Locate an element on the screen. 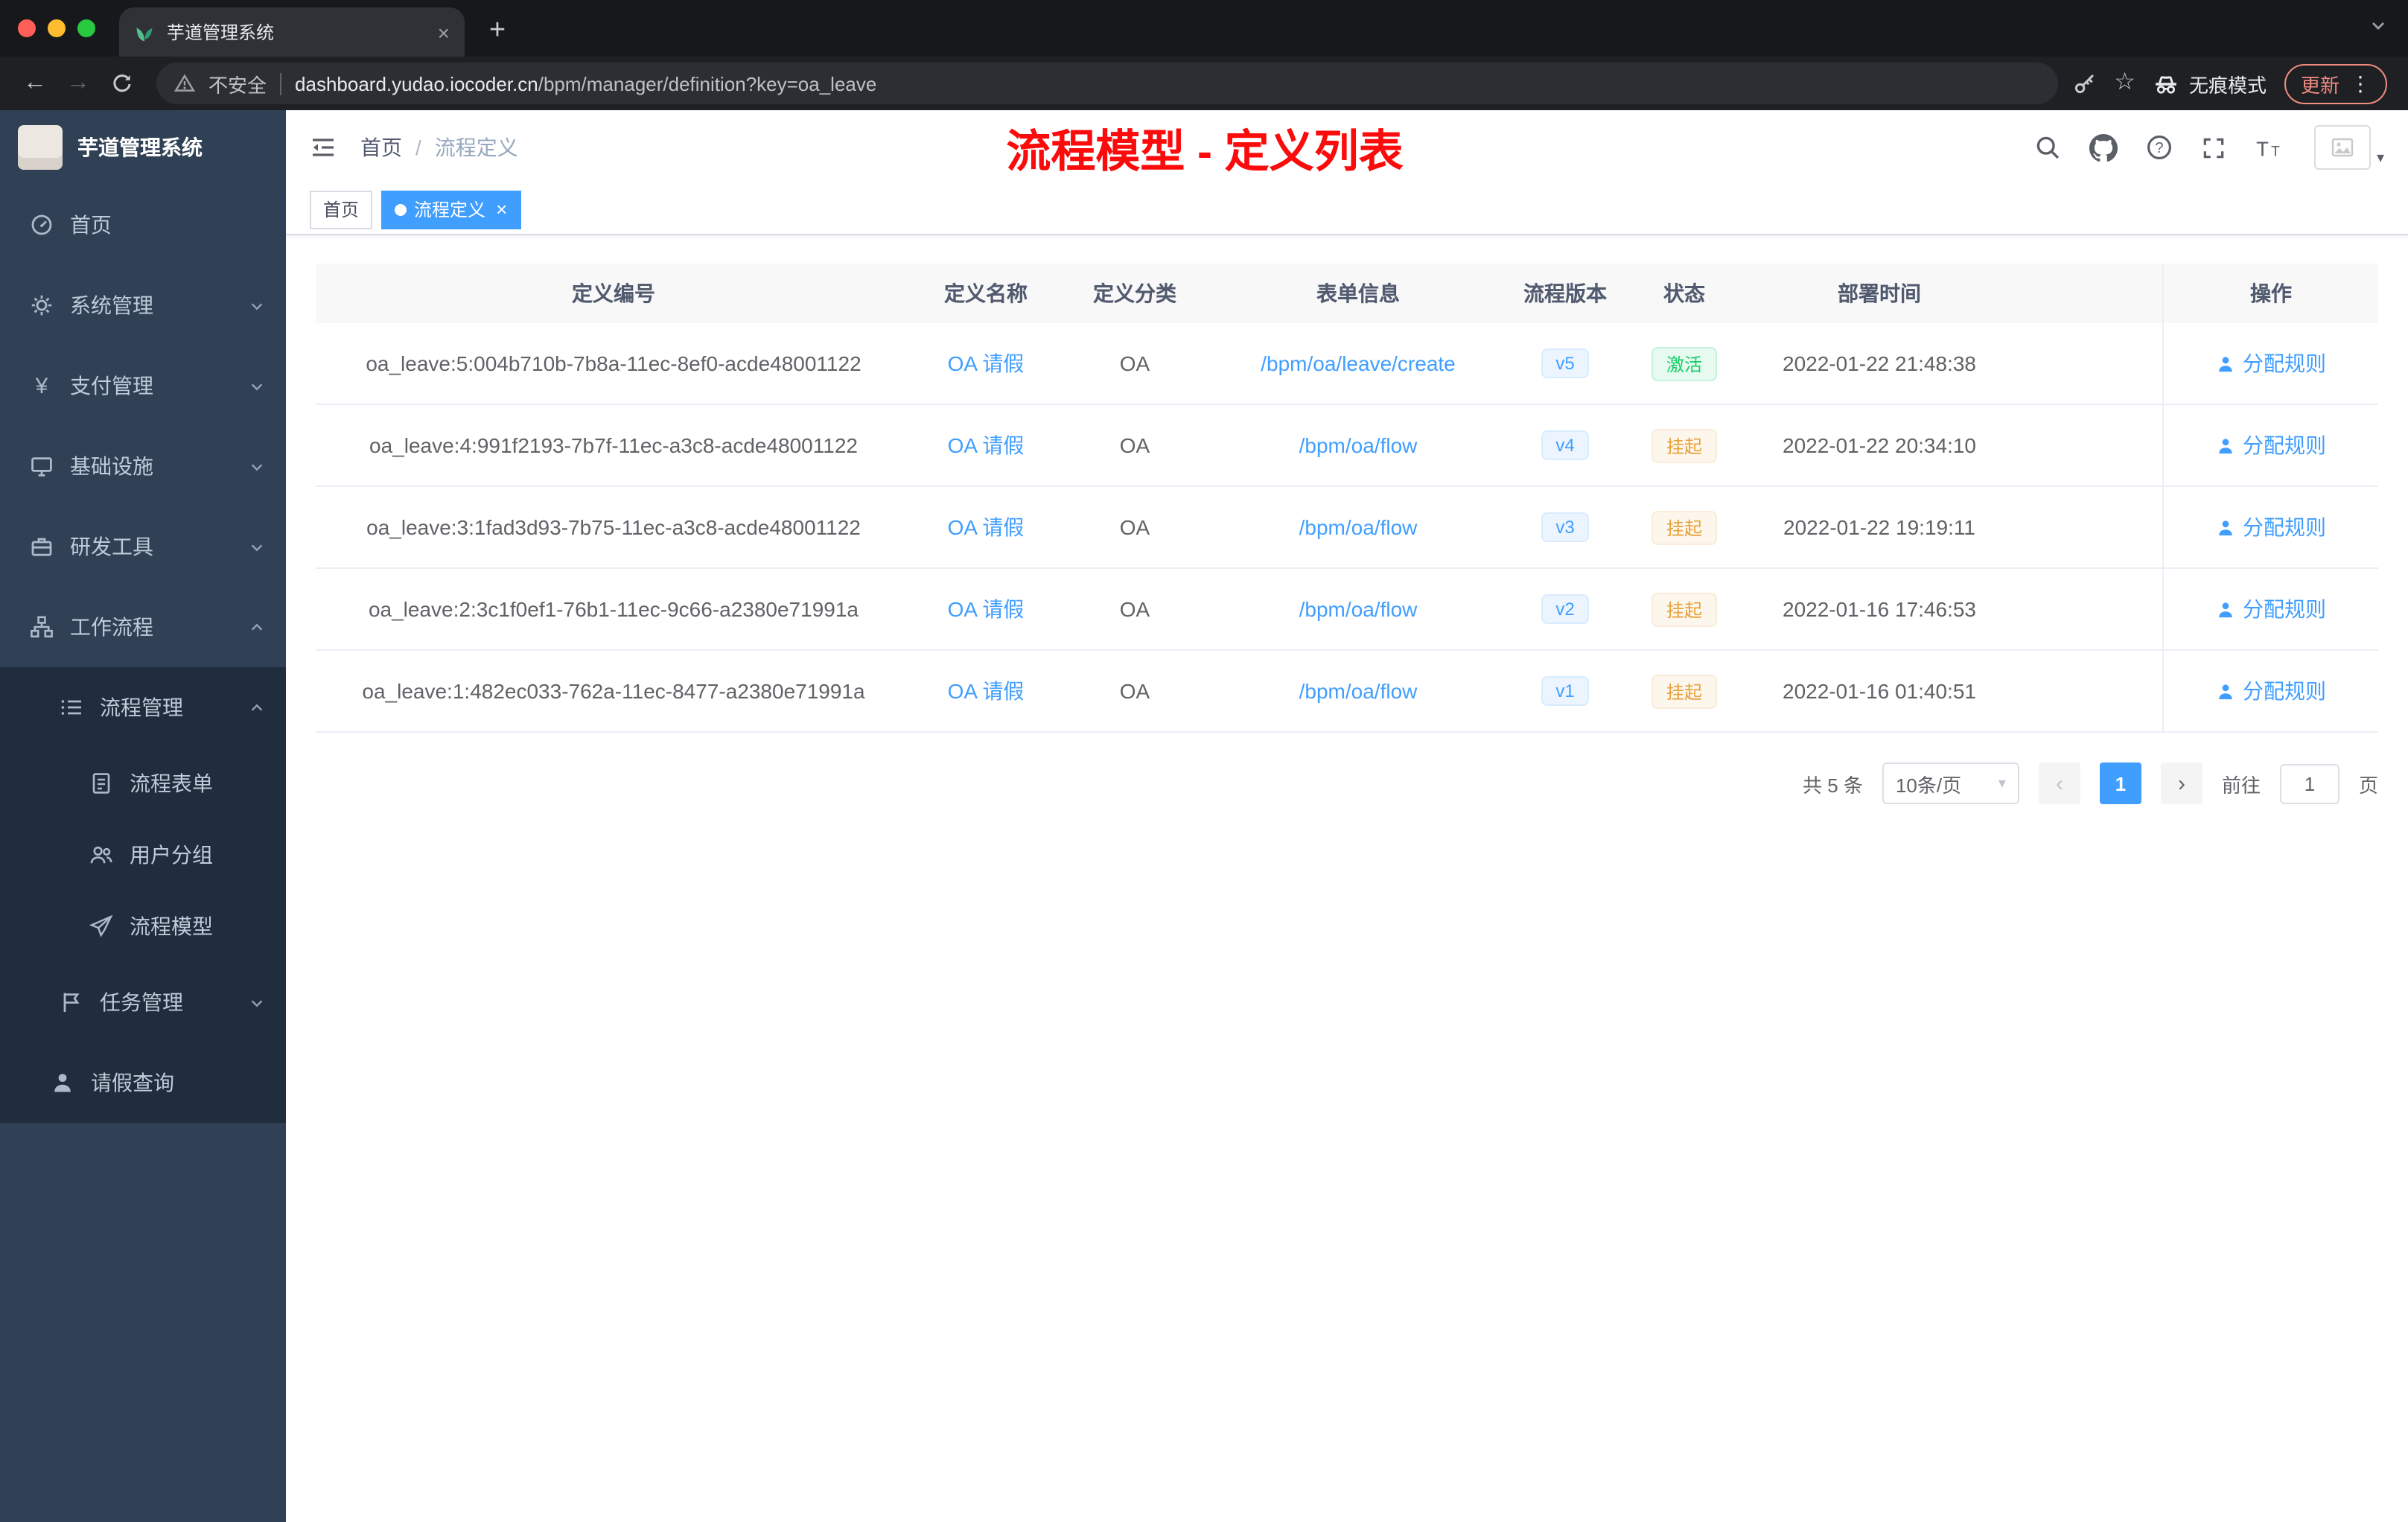  tag-close-icon: × is located at coordinates (501, 209).